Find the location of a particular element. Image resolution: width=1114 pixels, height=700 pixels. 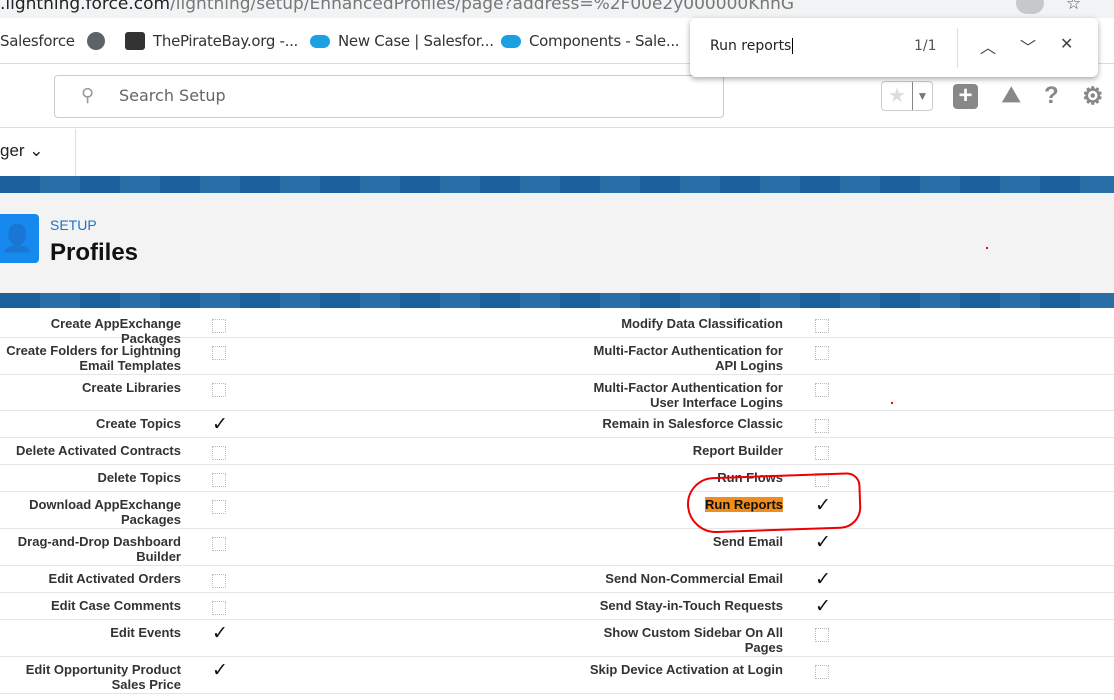

search-lens-icon is located at coordinates (1030, 7).